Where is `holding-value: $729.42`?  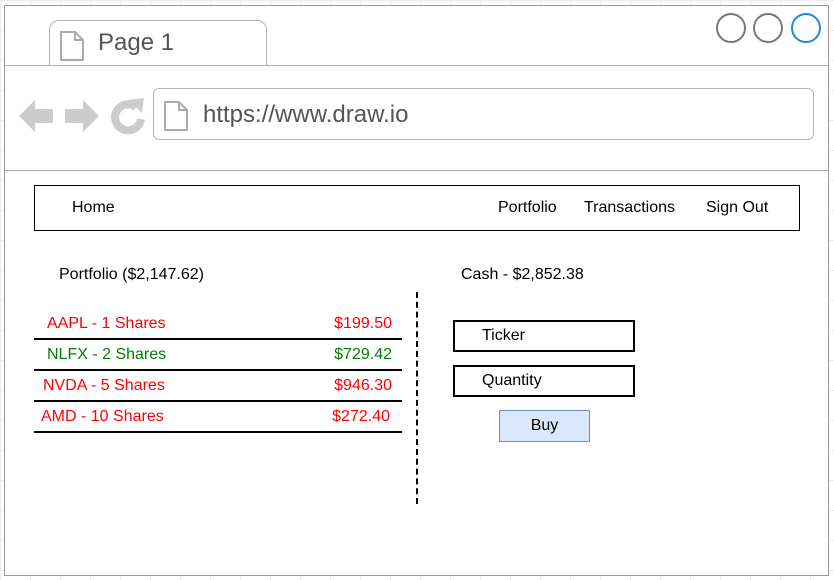
holding-value: $729.42 is located at coordinates (363, 354).